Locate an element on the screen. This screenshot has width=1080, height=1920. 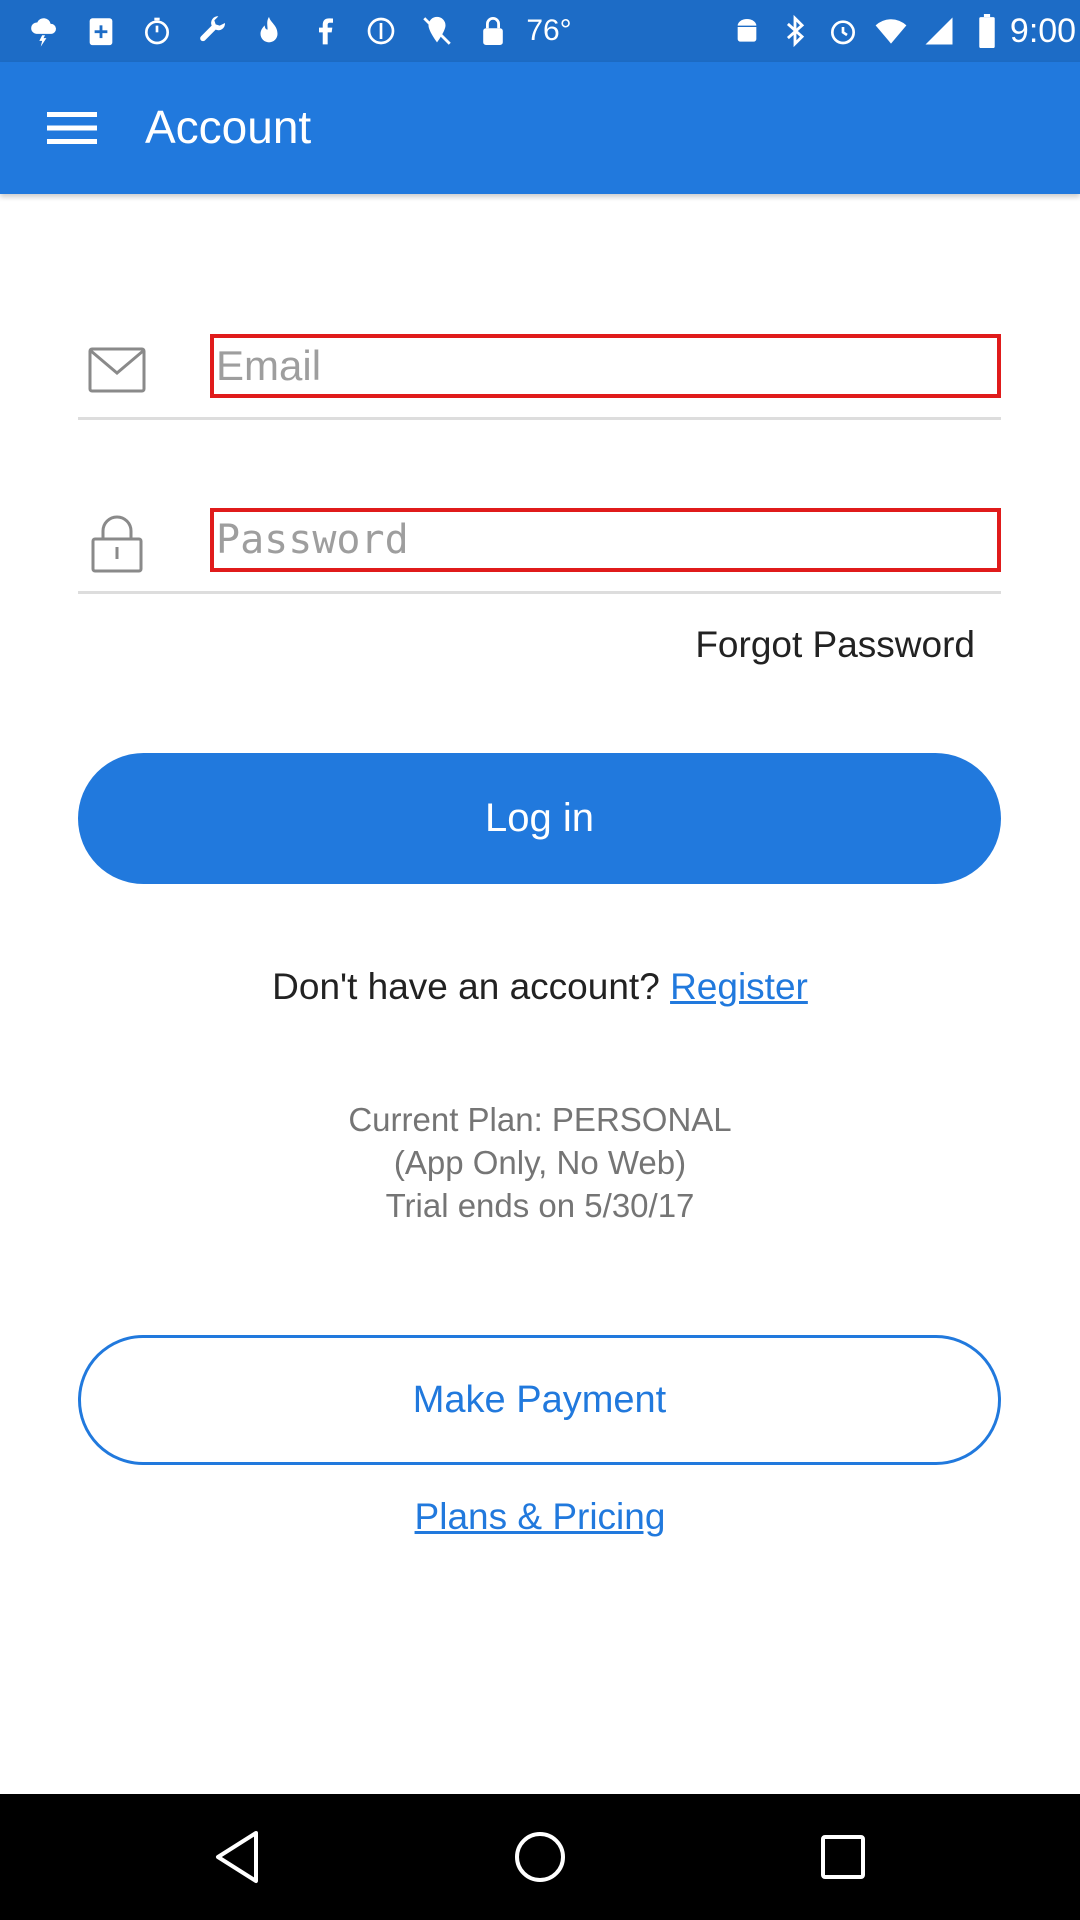
login-button: Log in is located at coordinates (539, 818).